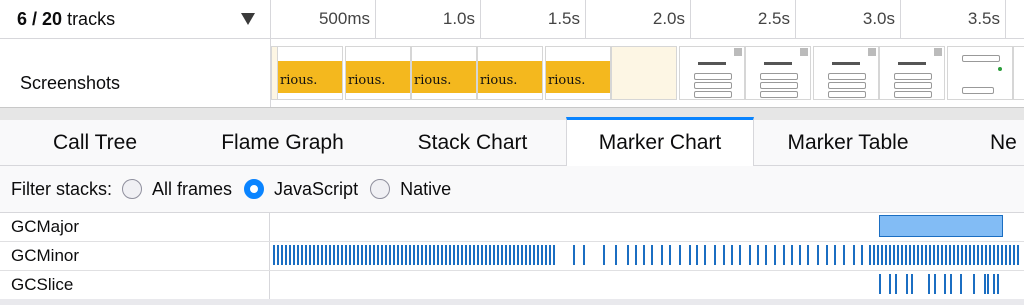 Image resolution: width=1024 pixels, height=305 pixels. Describe the element at coordinates (135, 19) in the screenshot. I see `track-count-dropdown: 6 / 20 tracks` at that location.